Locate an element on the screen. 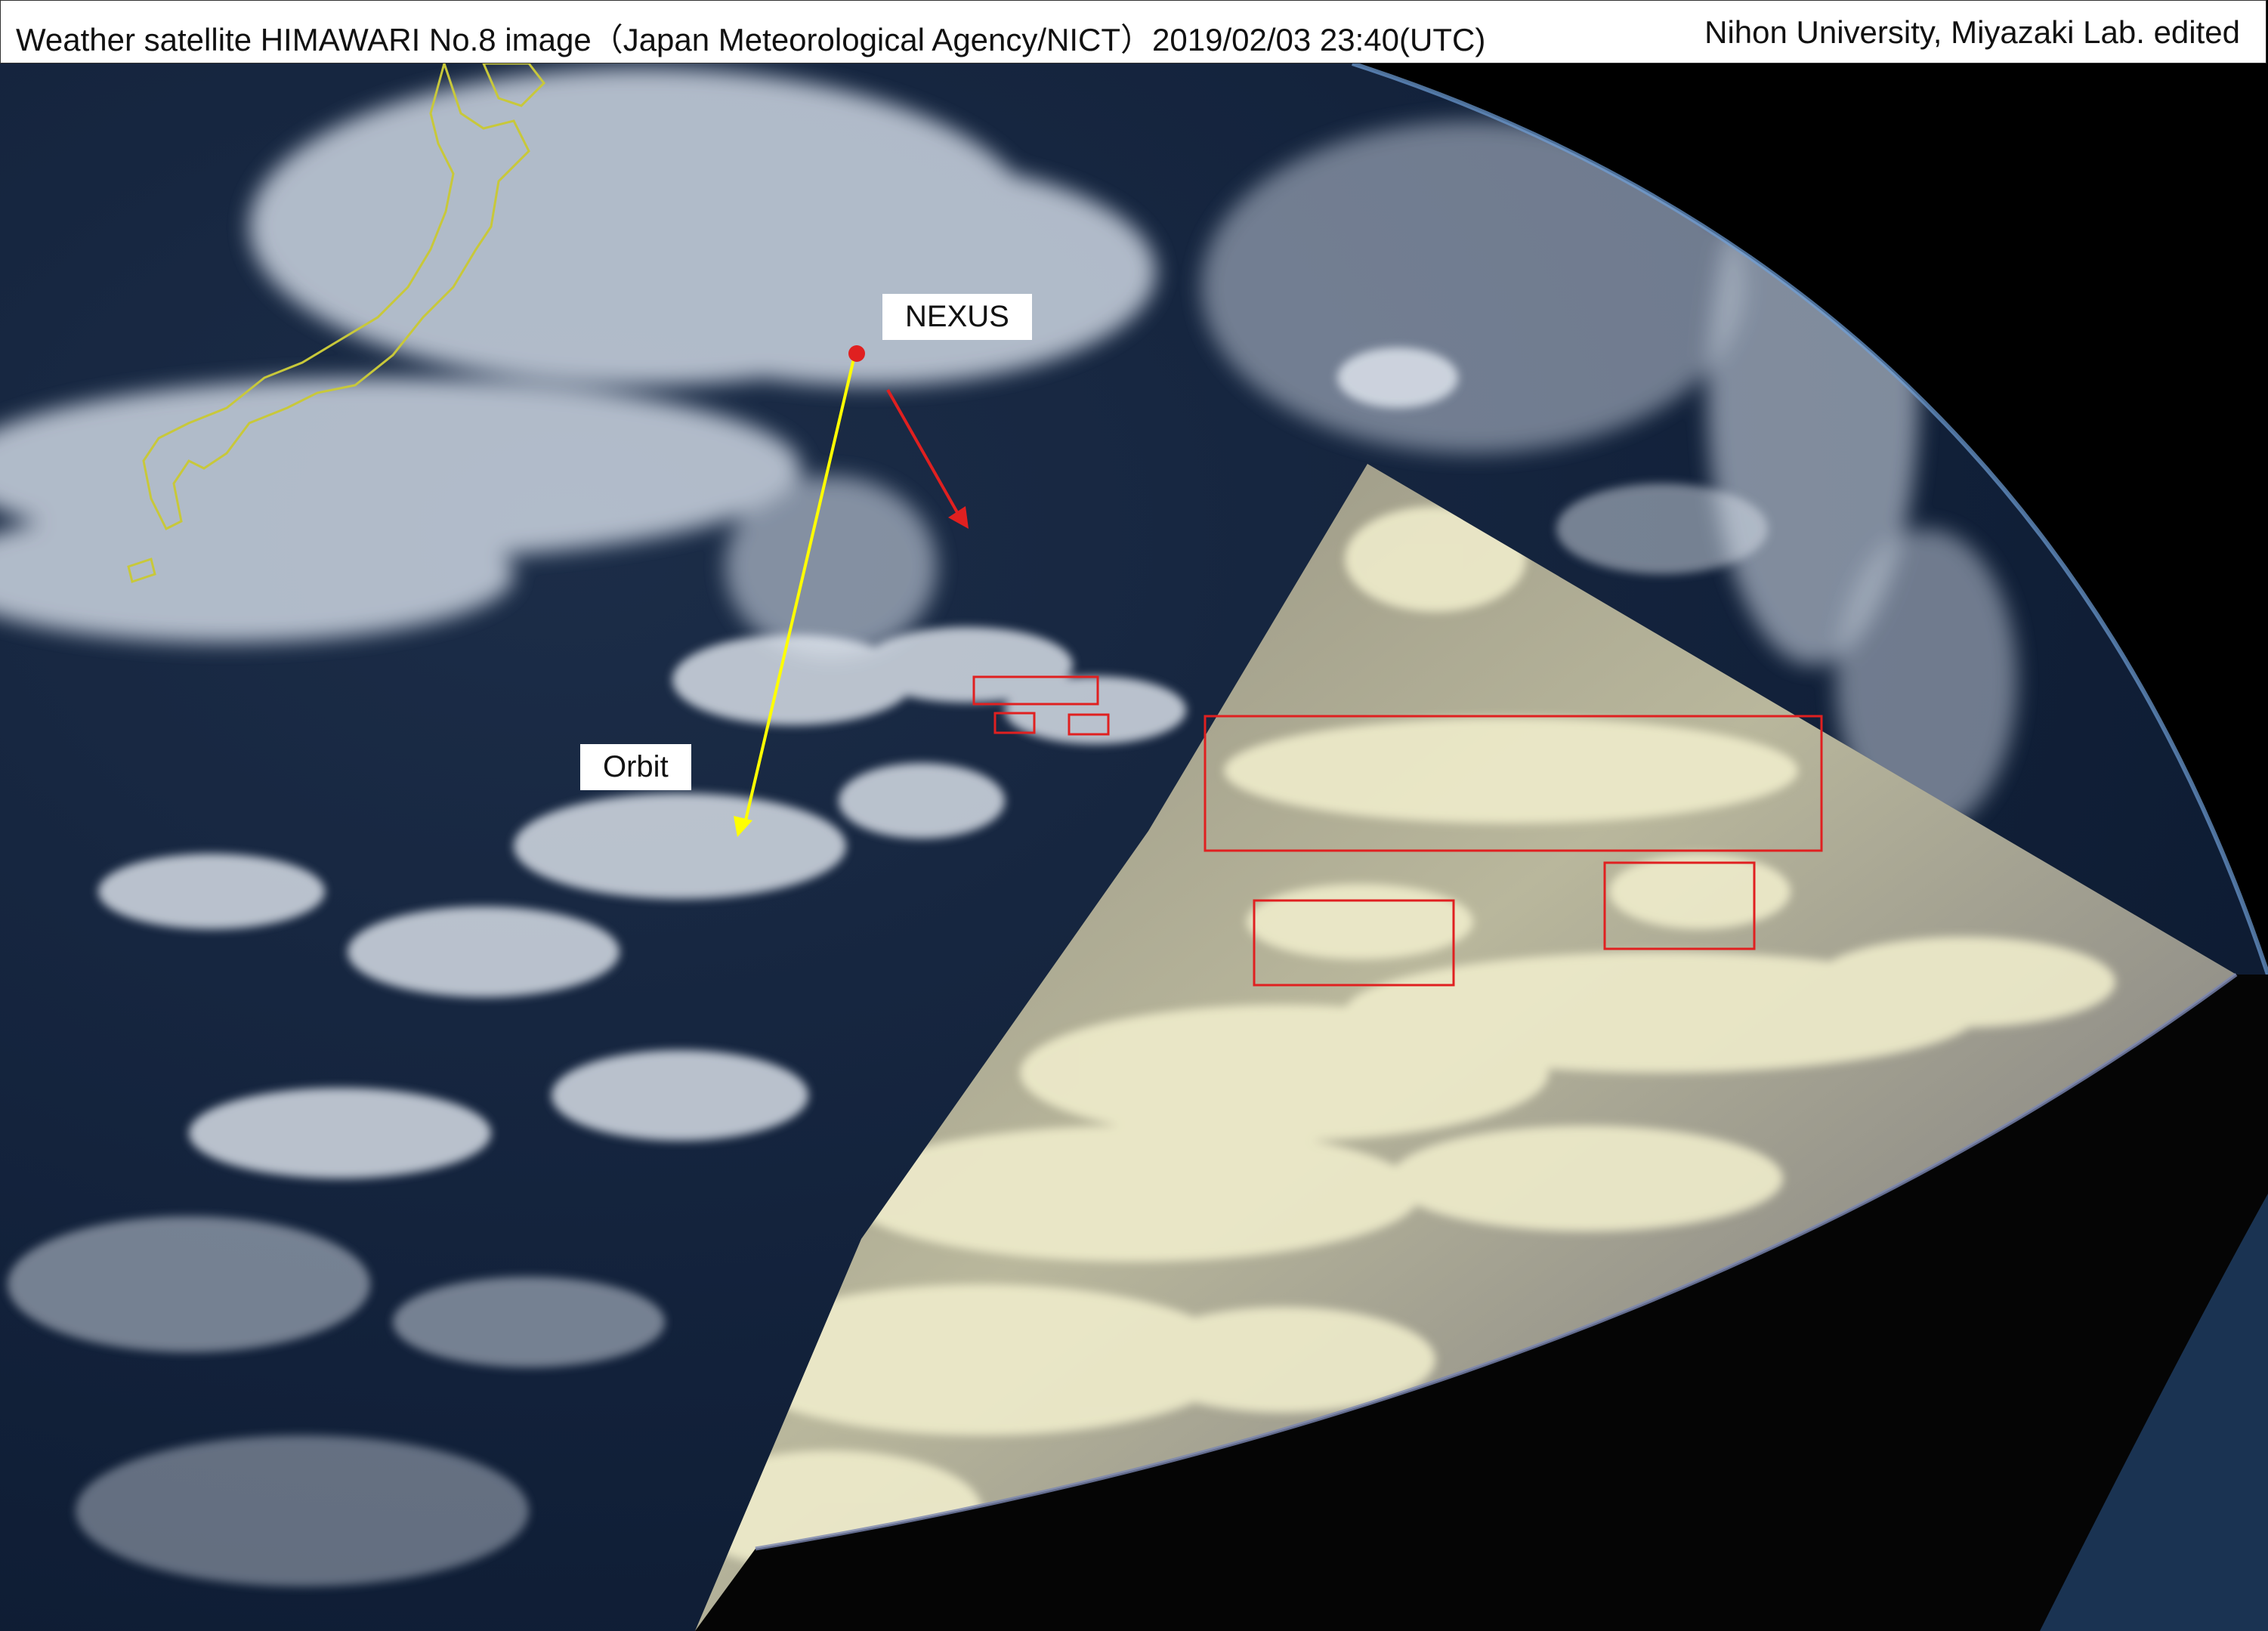 This screenshot has height=1631, width=2268. orbit-label: Orbit is located at coordinates (635, 767).